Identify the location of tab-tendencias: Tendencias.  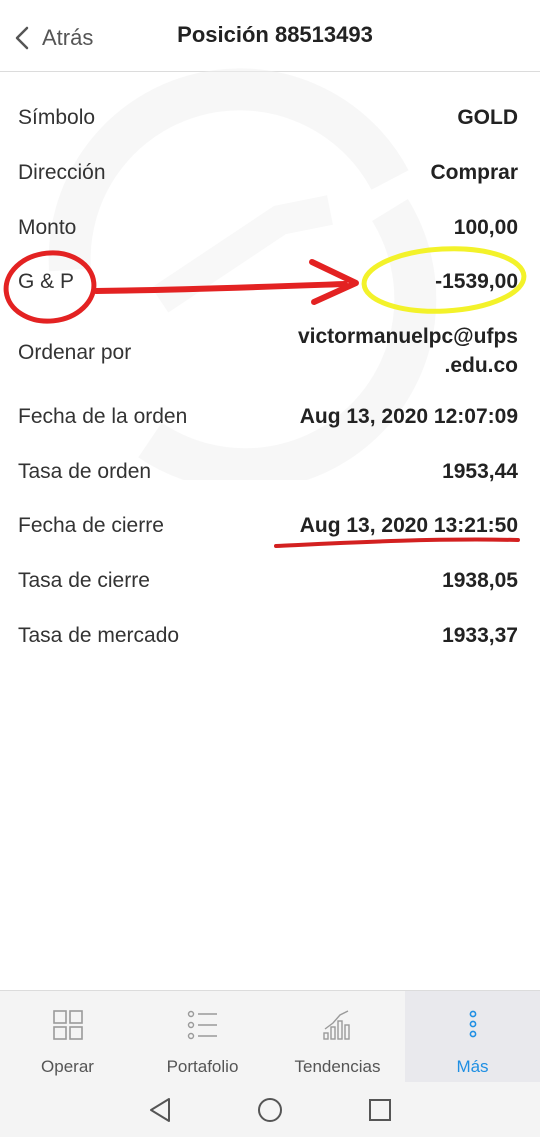
(337, 1037).